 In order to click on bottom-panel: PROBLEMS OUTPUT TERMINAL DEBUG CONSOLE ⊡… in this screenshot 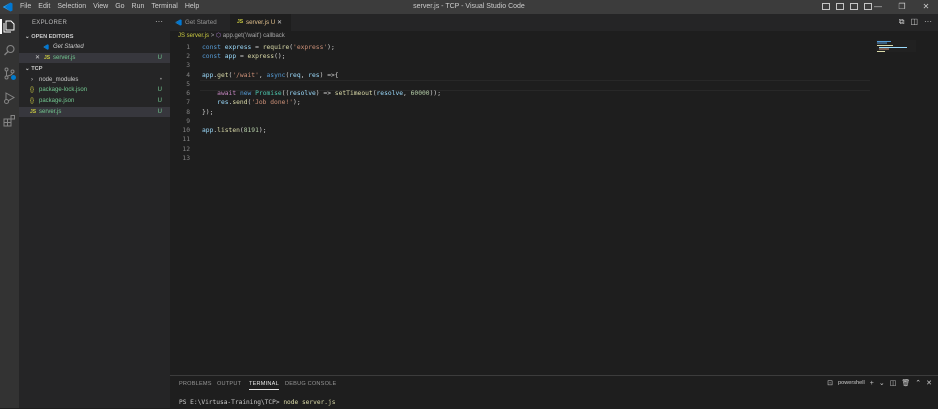, I will do `click(554, 392)`.